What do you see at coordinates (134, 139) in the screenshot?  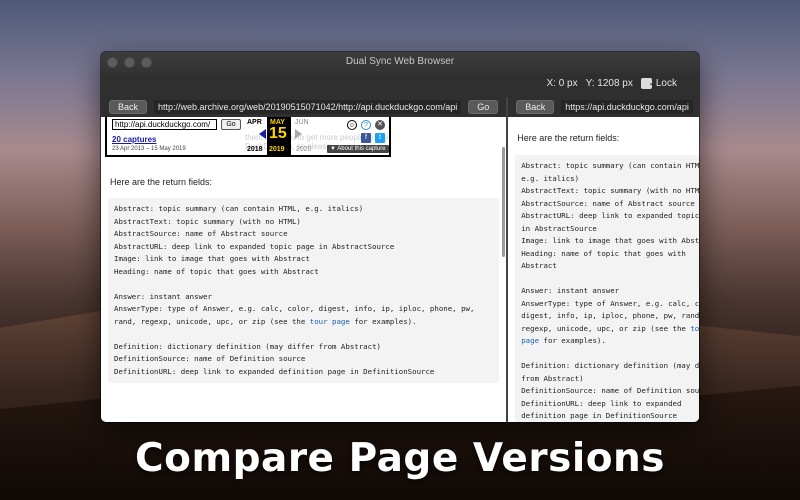 I see `captures-link: 20 captures` at bounding box center [134, 139].